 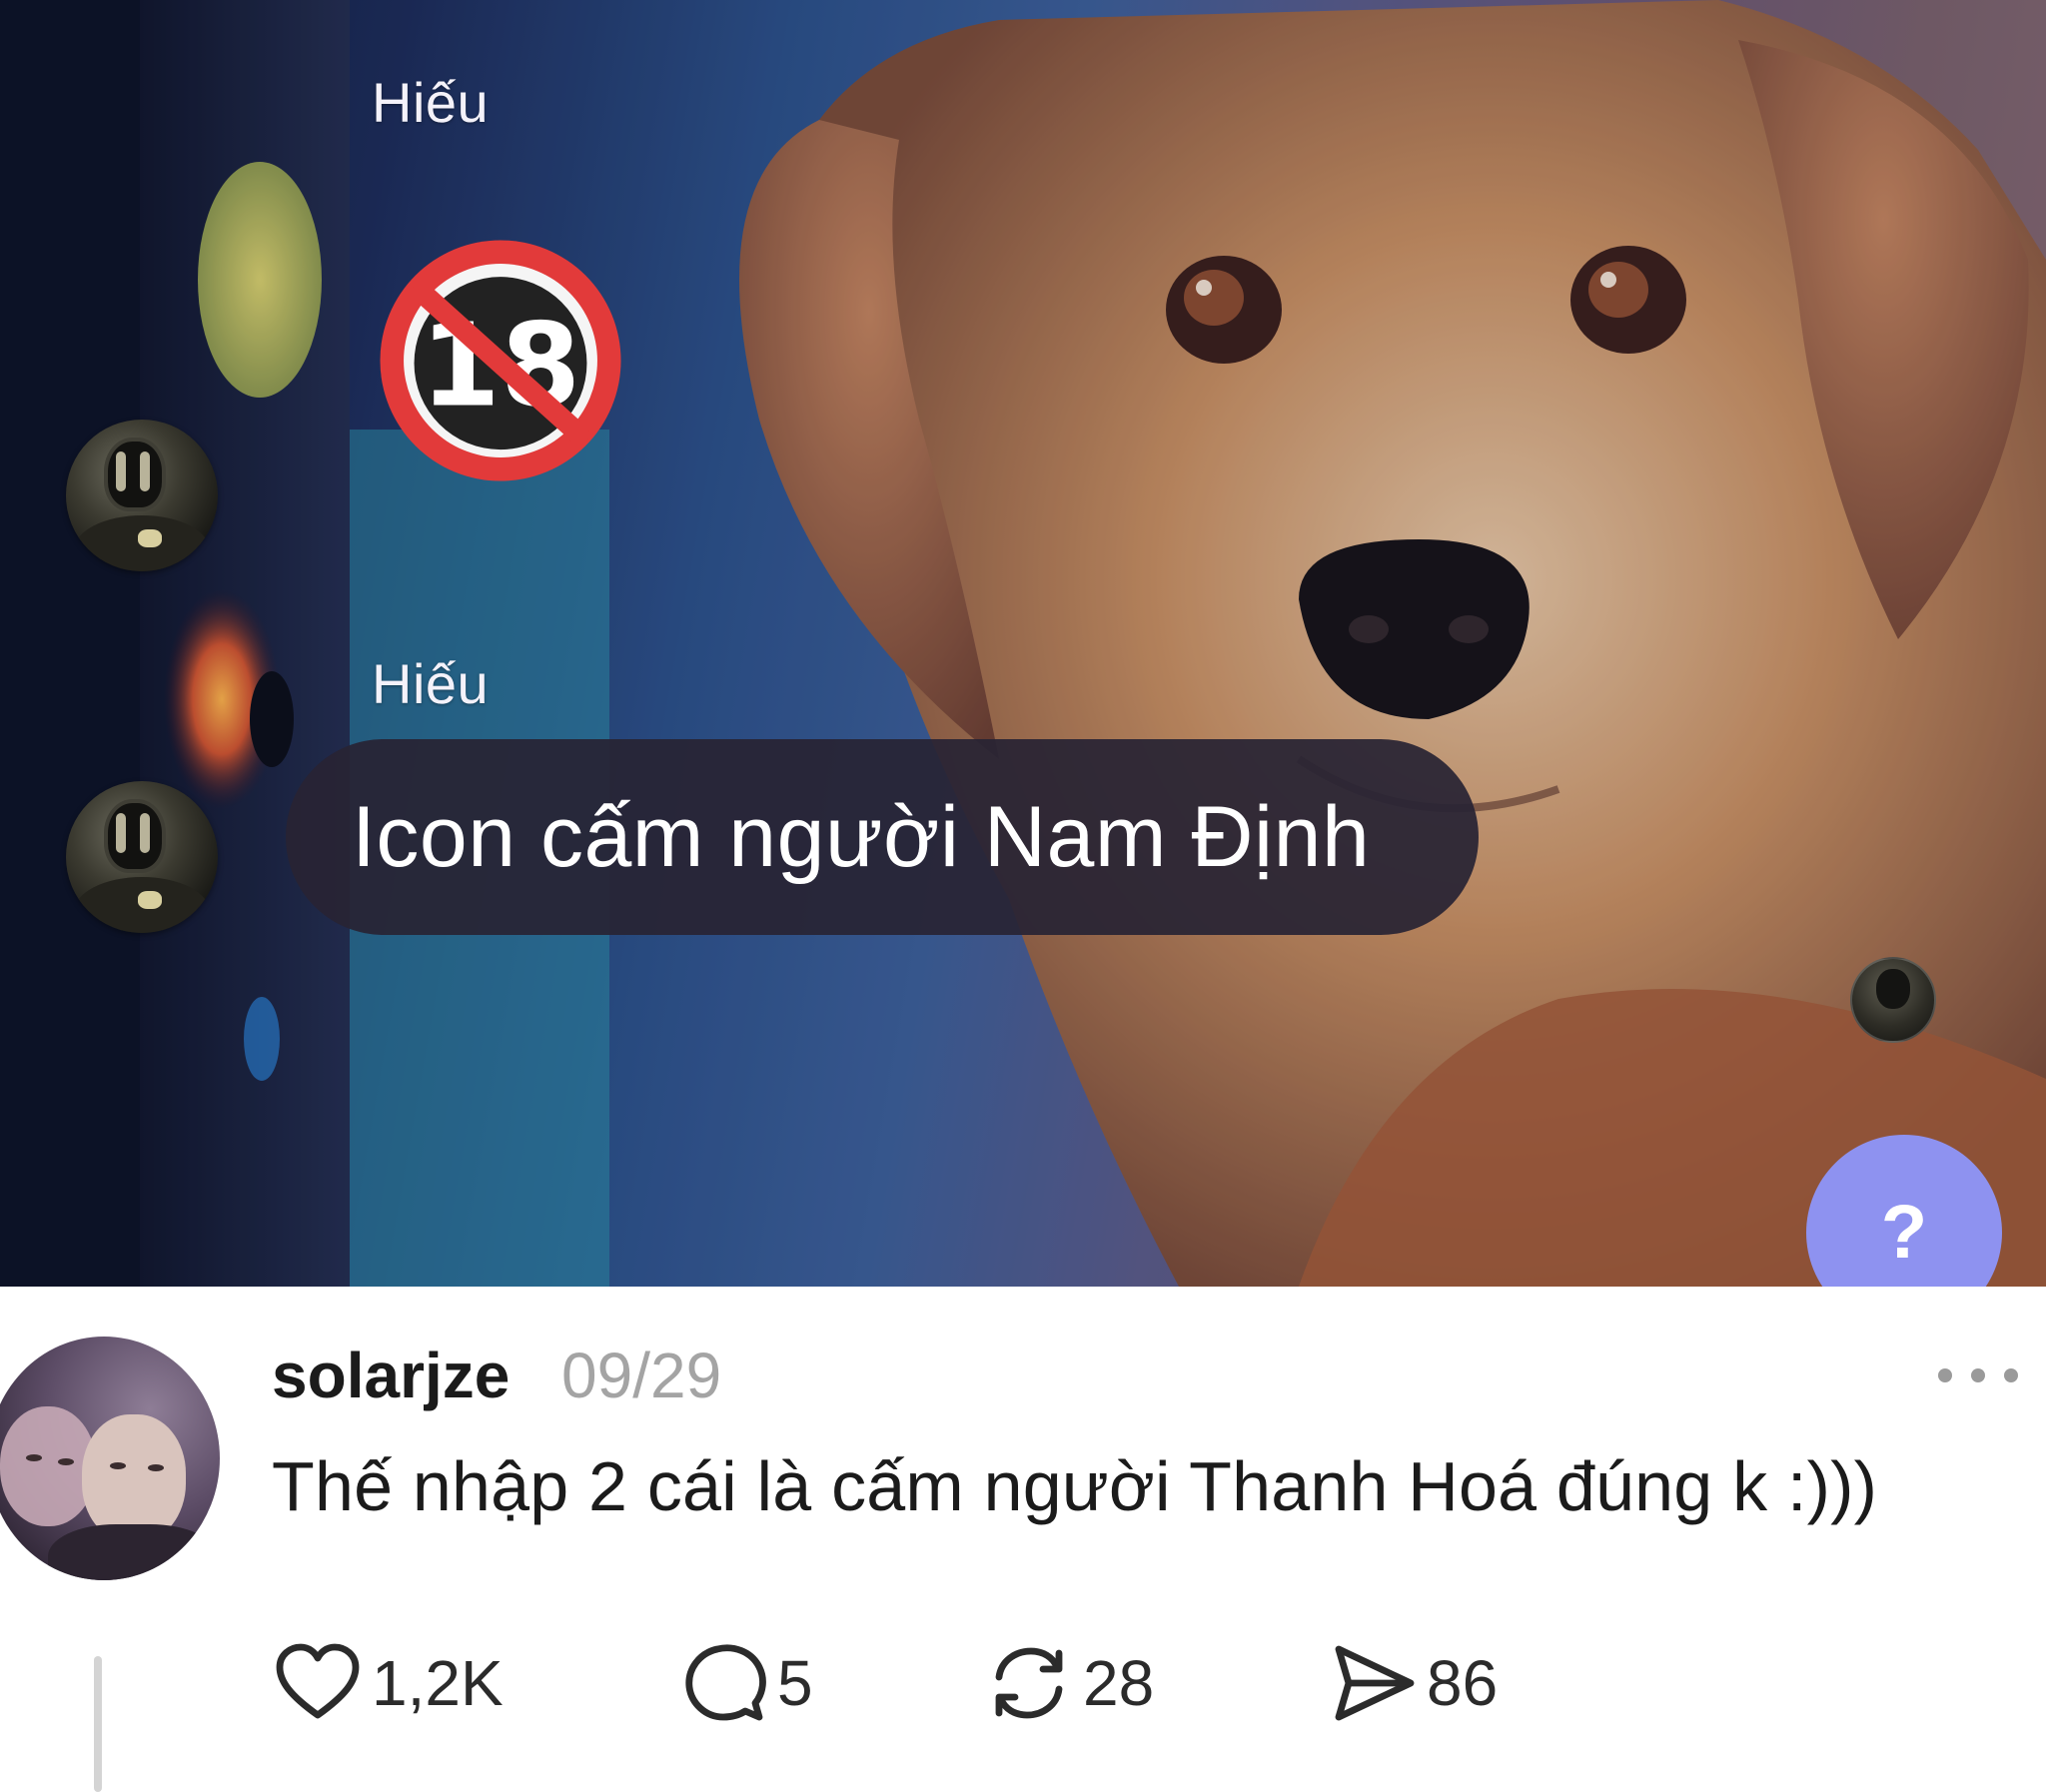 What do you see at coordinates (98, 1724) in the screenshot?
I see `thread-line` at bounding box center [98, 1724].